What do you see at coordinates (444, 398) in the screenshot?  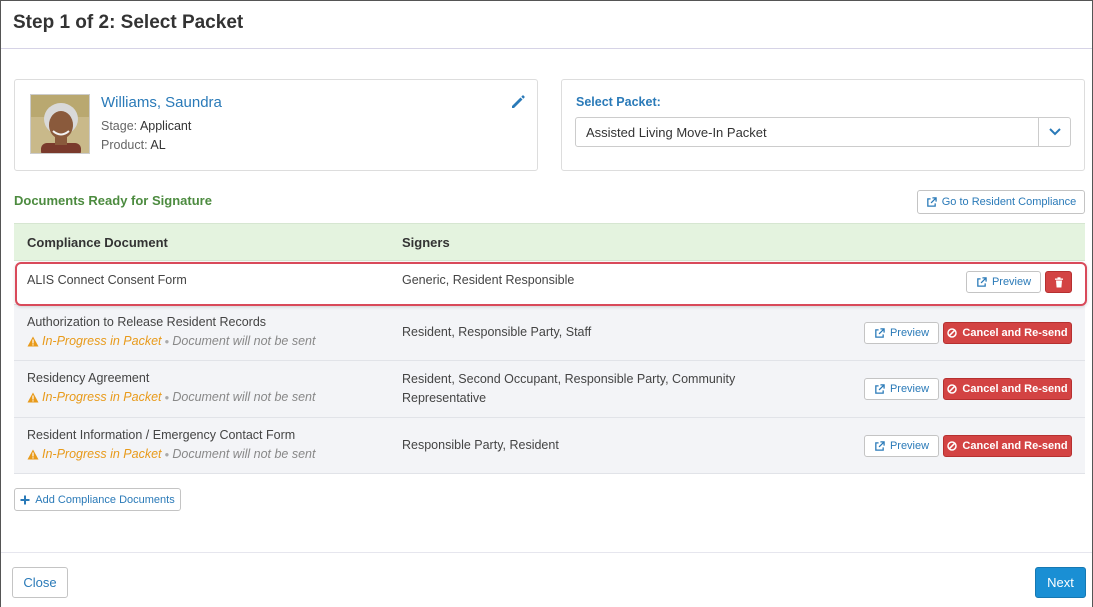 I see `document-signers-line: Representative` at bounding box center [444, 398].